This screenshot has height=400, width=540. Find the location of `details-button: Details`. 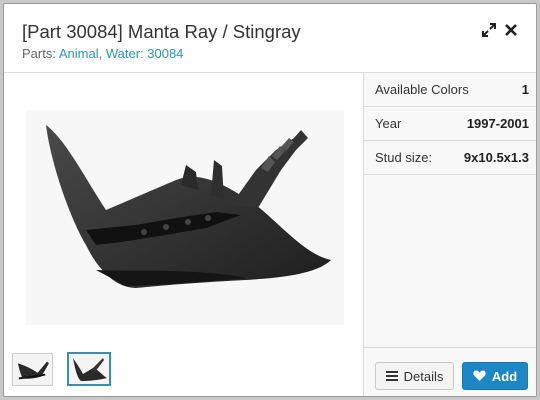

details-button: Details is located at coordinates (414, 376).